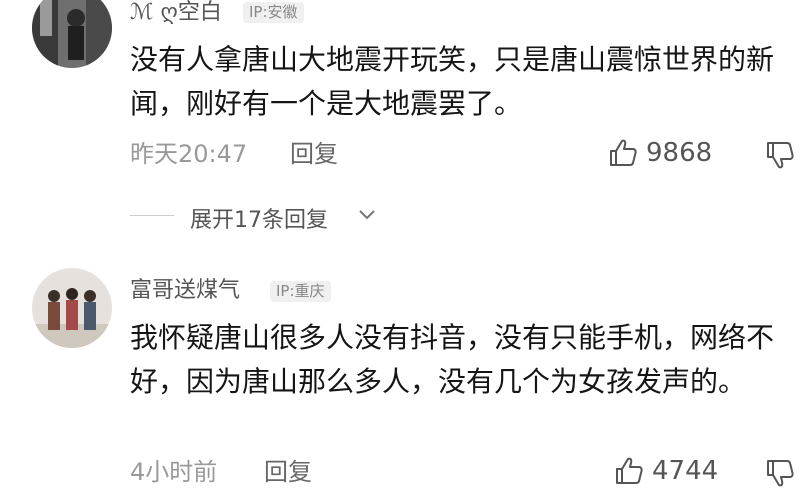 This screenshot has width=800, height=500. Describe the element at coordinates (185, 291) in the screenshot. I see `username: 富哥送煤气` at that location.